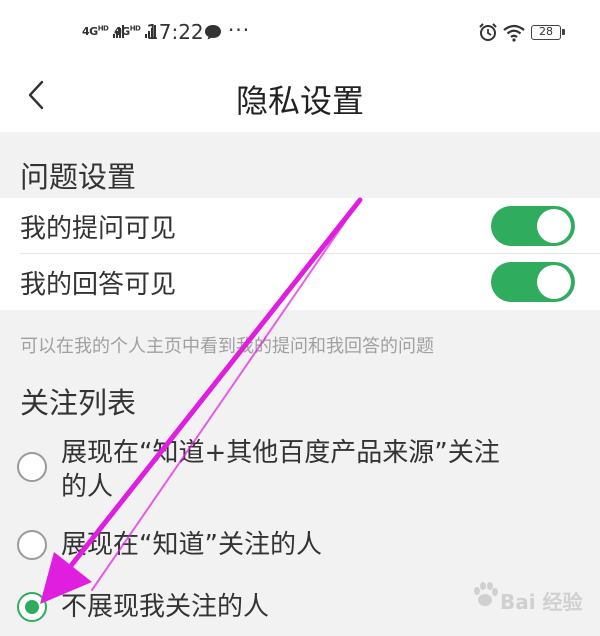  Describe the element at coordinates (300, 226) in the screenshot. I see `setting-row-question-visible: 我的提问可见` at that location.